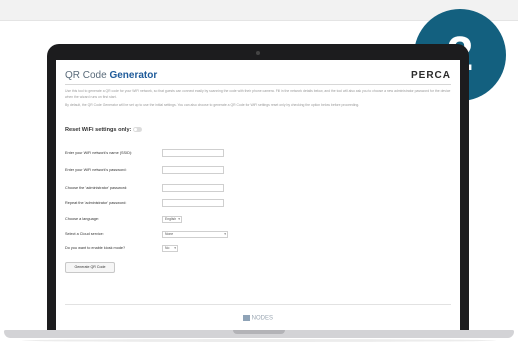 Image resolution: width=518 pixels, height=350 pixels. What do you see at coordinates (258, 205) in the screenshot?
I see `admin-password-repeat-row: Repeat the 'administrator' password:` at bounding box center [258, 205].